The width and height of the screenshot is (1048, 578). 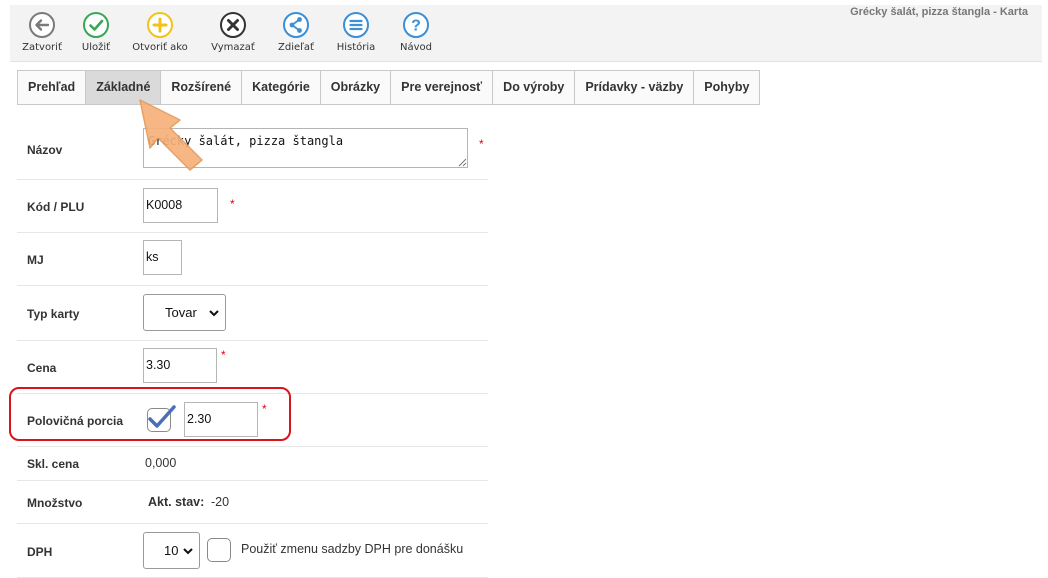 I want to click on help-button: ? Návod, so click(x=416, y=33).